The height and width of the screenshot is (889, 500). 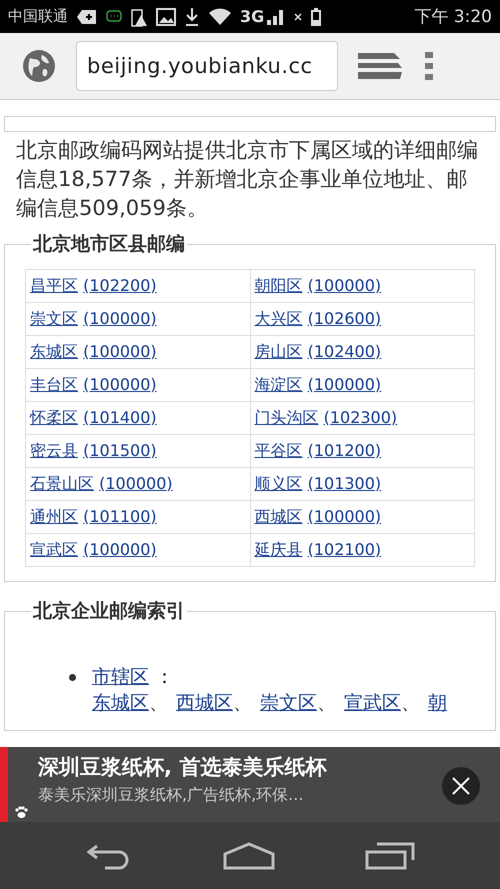 I want to click on wifi-icon, so click(x=220, y=17).